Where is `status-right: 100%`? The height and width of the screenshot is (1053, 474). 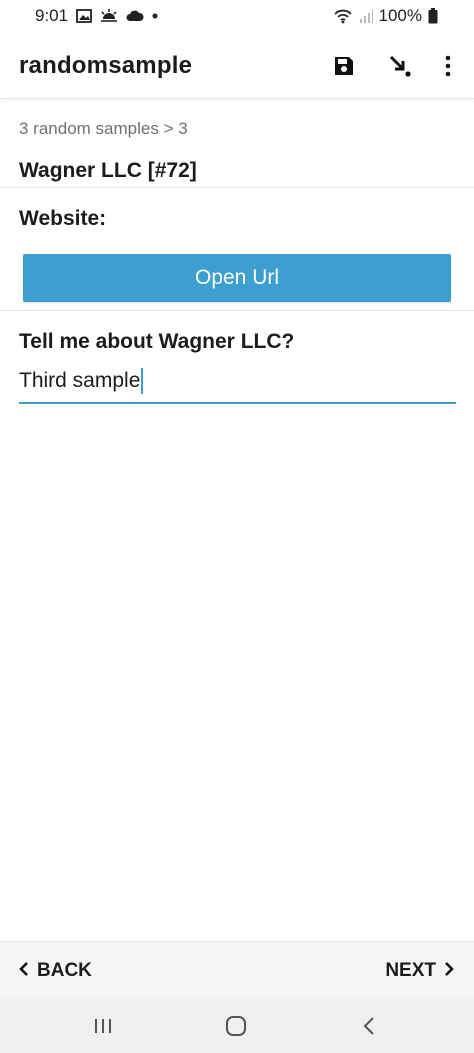 status-right: 100% is located at coordinates (385, 16).